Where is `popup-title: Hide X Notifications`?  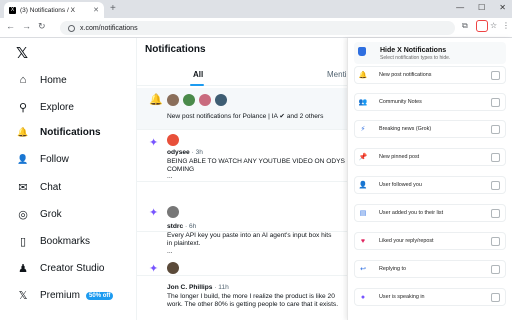 popup-title: Hide X Notifications is located at coordinates (413, 50).